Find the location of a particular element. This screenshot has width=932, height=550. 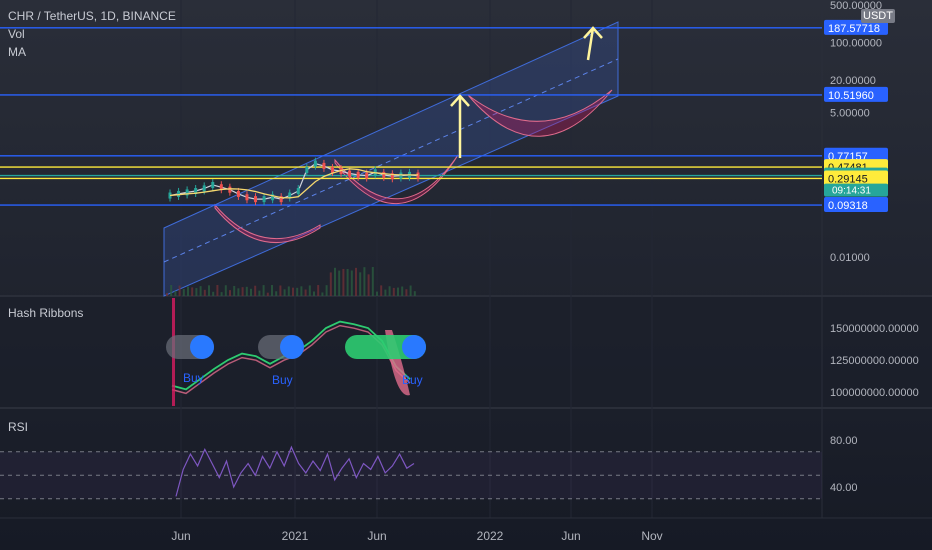

level-label: 0.09318 is located at coordinates (848, 206).